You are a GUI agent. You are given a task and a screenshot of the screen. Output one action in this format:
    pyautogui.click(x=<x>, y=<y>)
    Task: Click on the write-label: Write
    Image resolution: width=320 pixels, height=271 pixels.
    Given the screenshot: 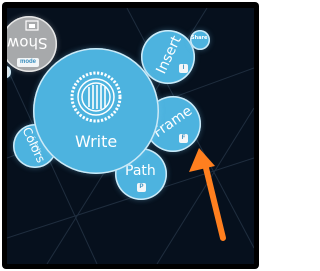 What is the action you would take?
    pyautogui.click(x=96, y=141)
    